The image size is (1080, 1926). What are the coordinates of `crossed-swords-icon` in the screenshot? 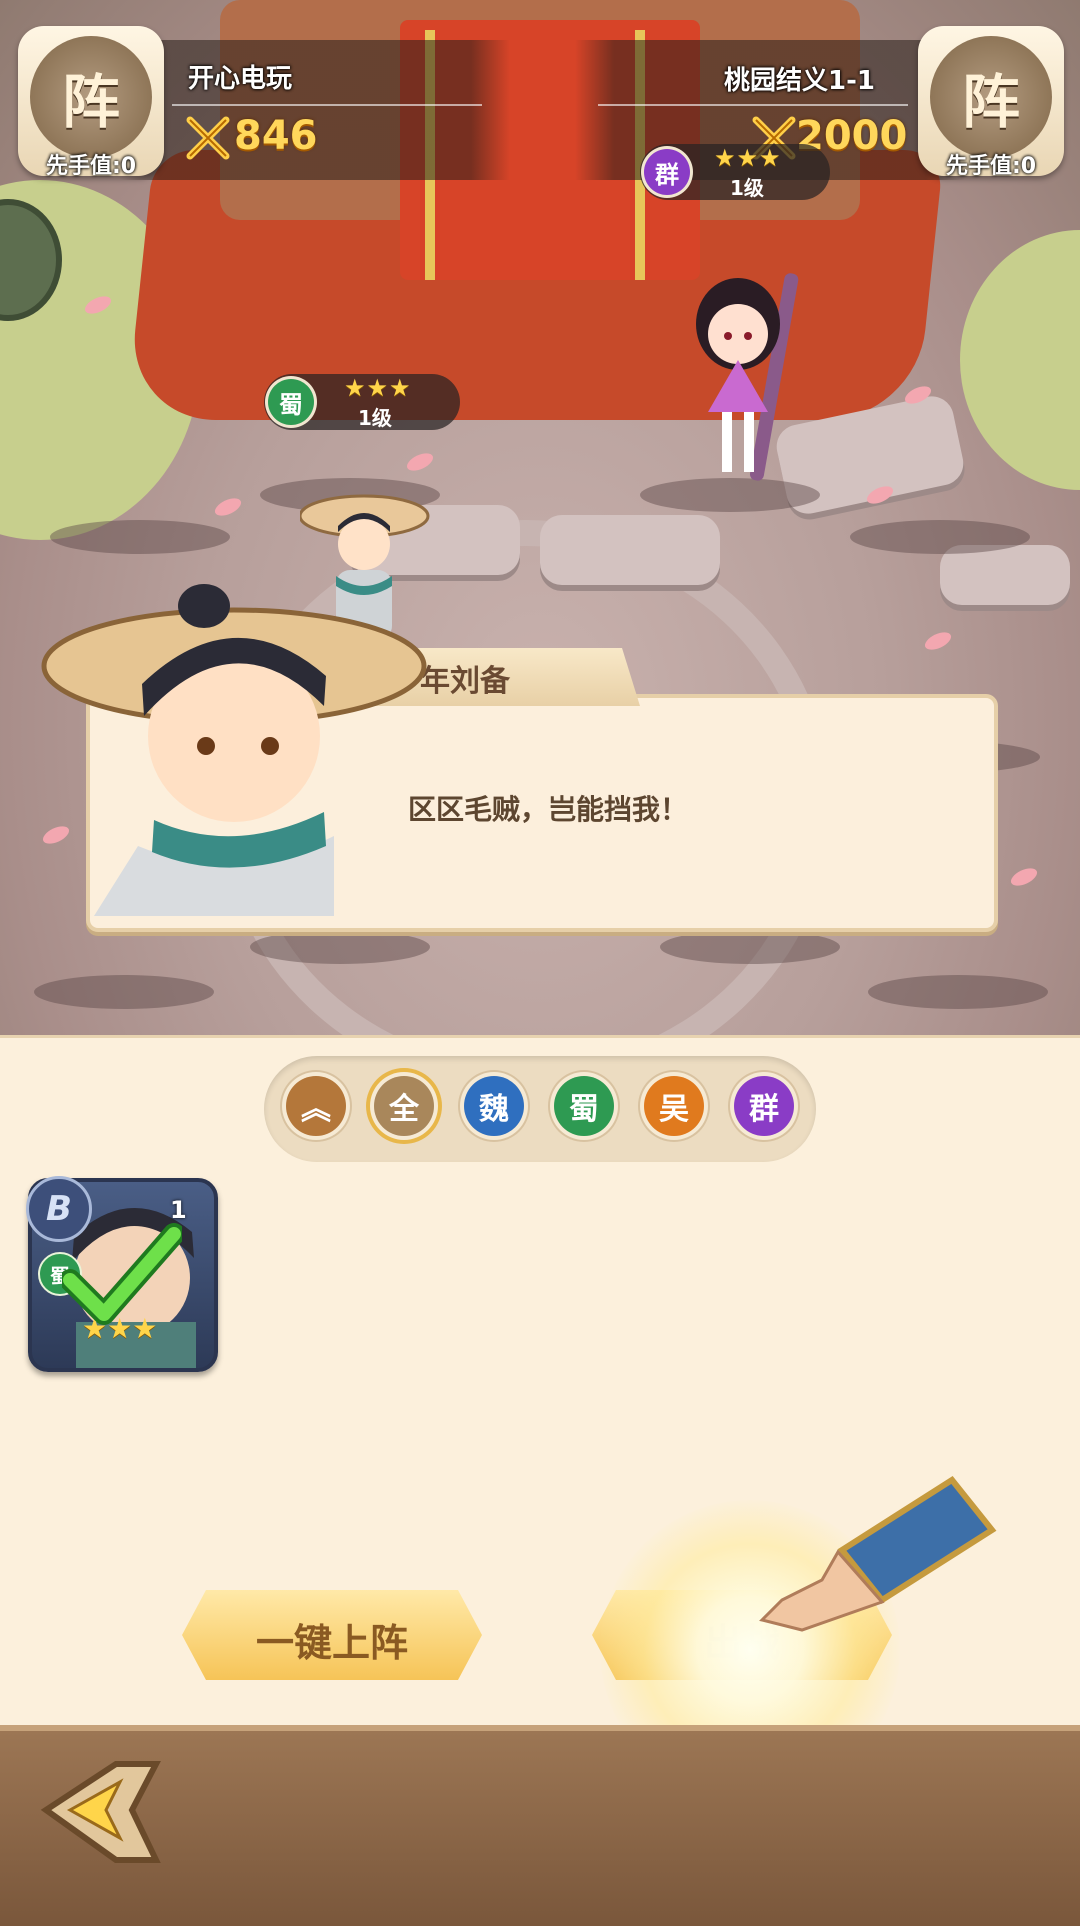 It's located at (208, 138).